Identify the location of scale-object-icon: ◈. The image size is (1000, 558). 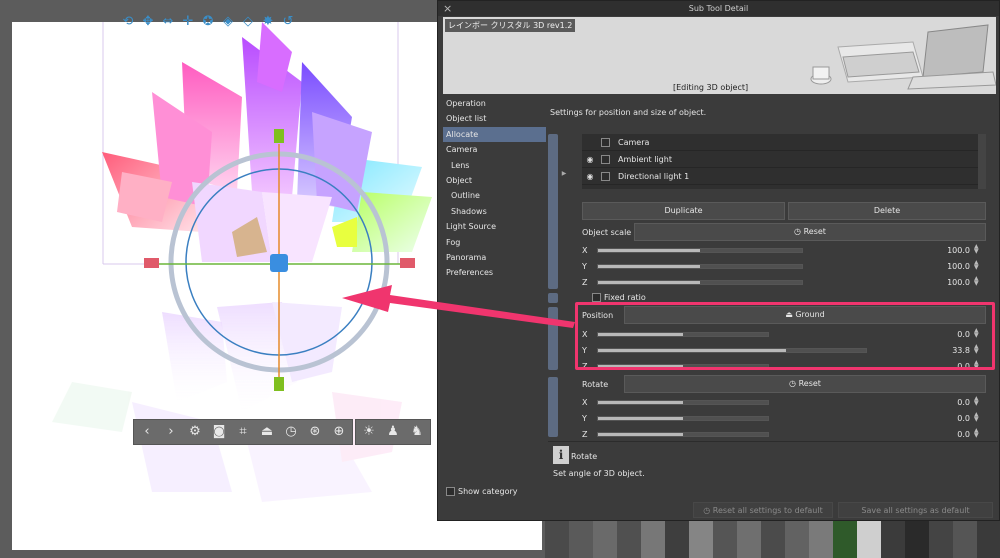
(228, 22).